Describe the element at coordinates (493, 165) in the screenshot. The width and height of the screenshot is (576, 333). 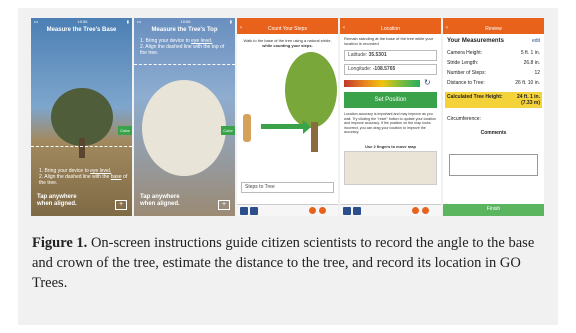
I see `comments-input` at that location.